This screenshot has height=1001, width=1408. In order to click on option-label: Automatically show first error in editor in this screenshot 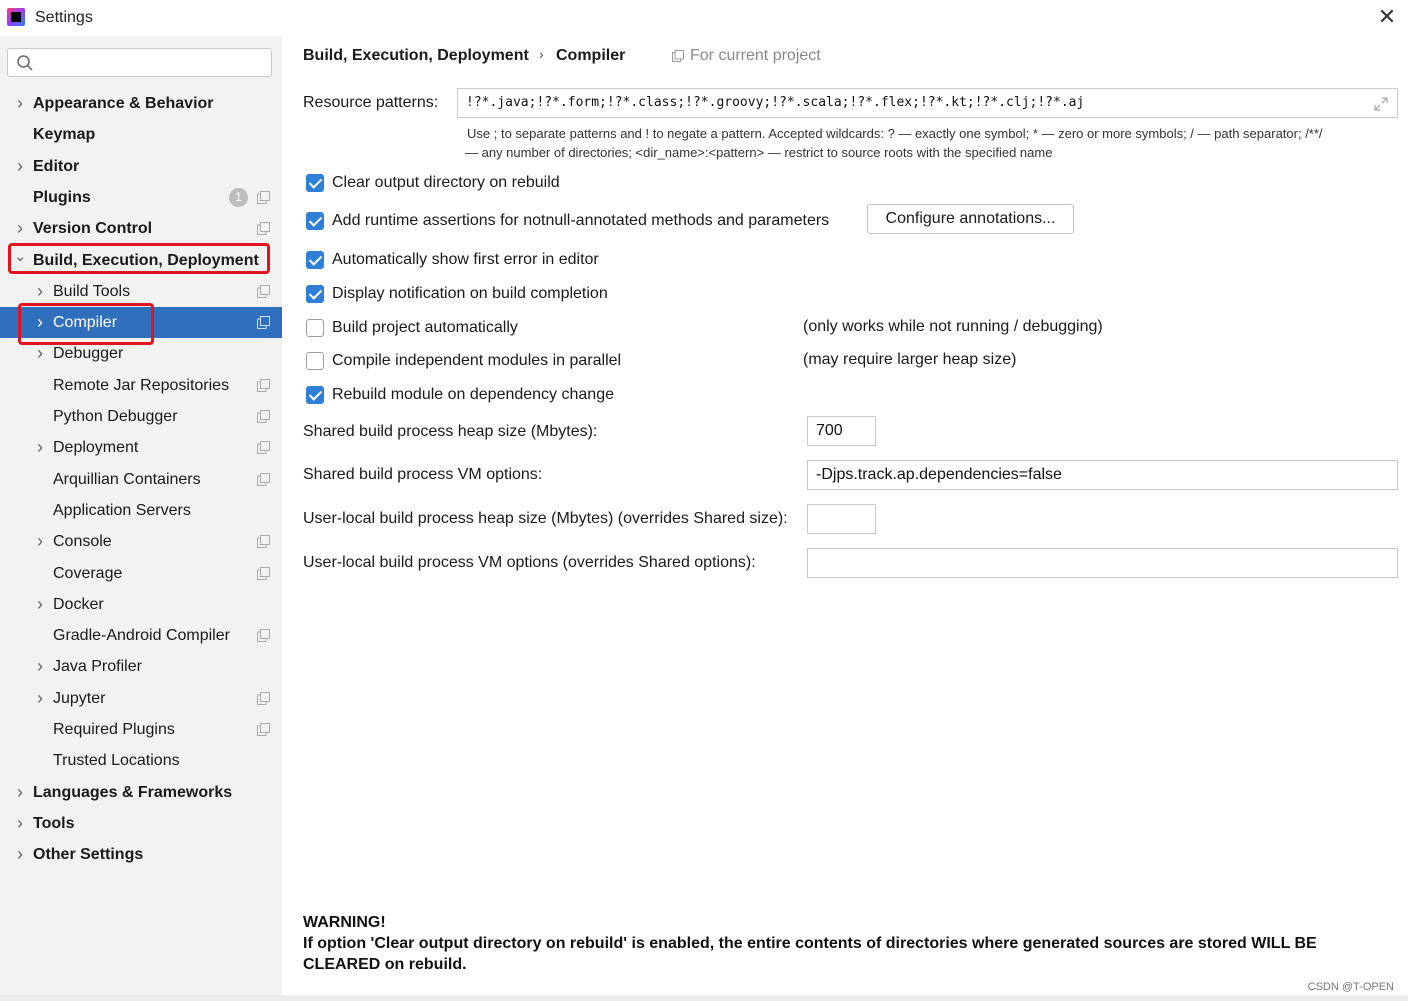, I will do `click(465, 259)`.